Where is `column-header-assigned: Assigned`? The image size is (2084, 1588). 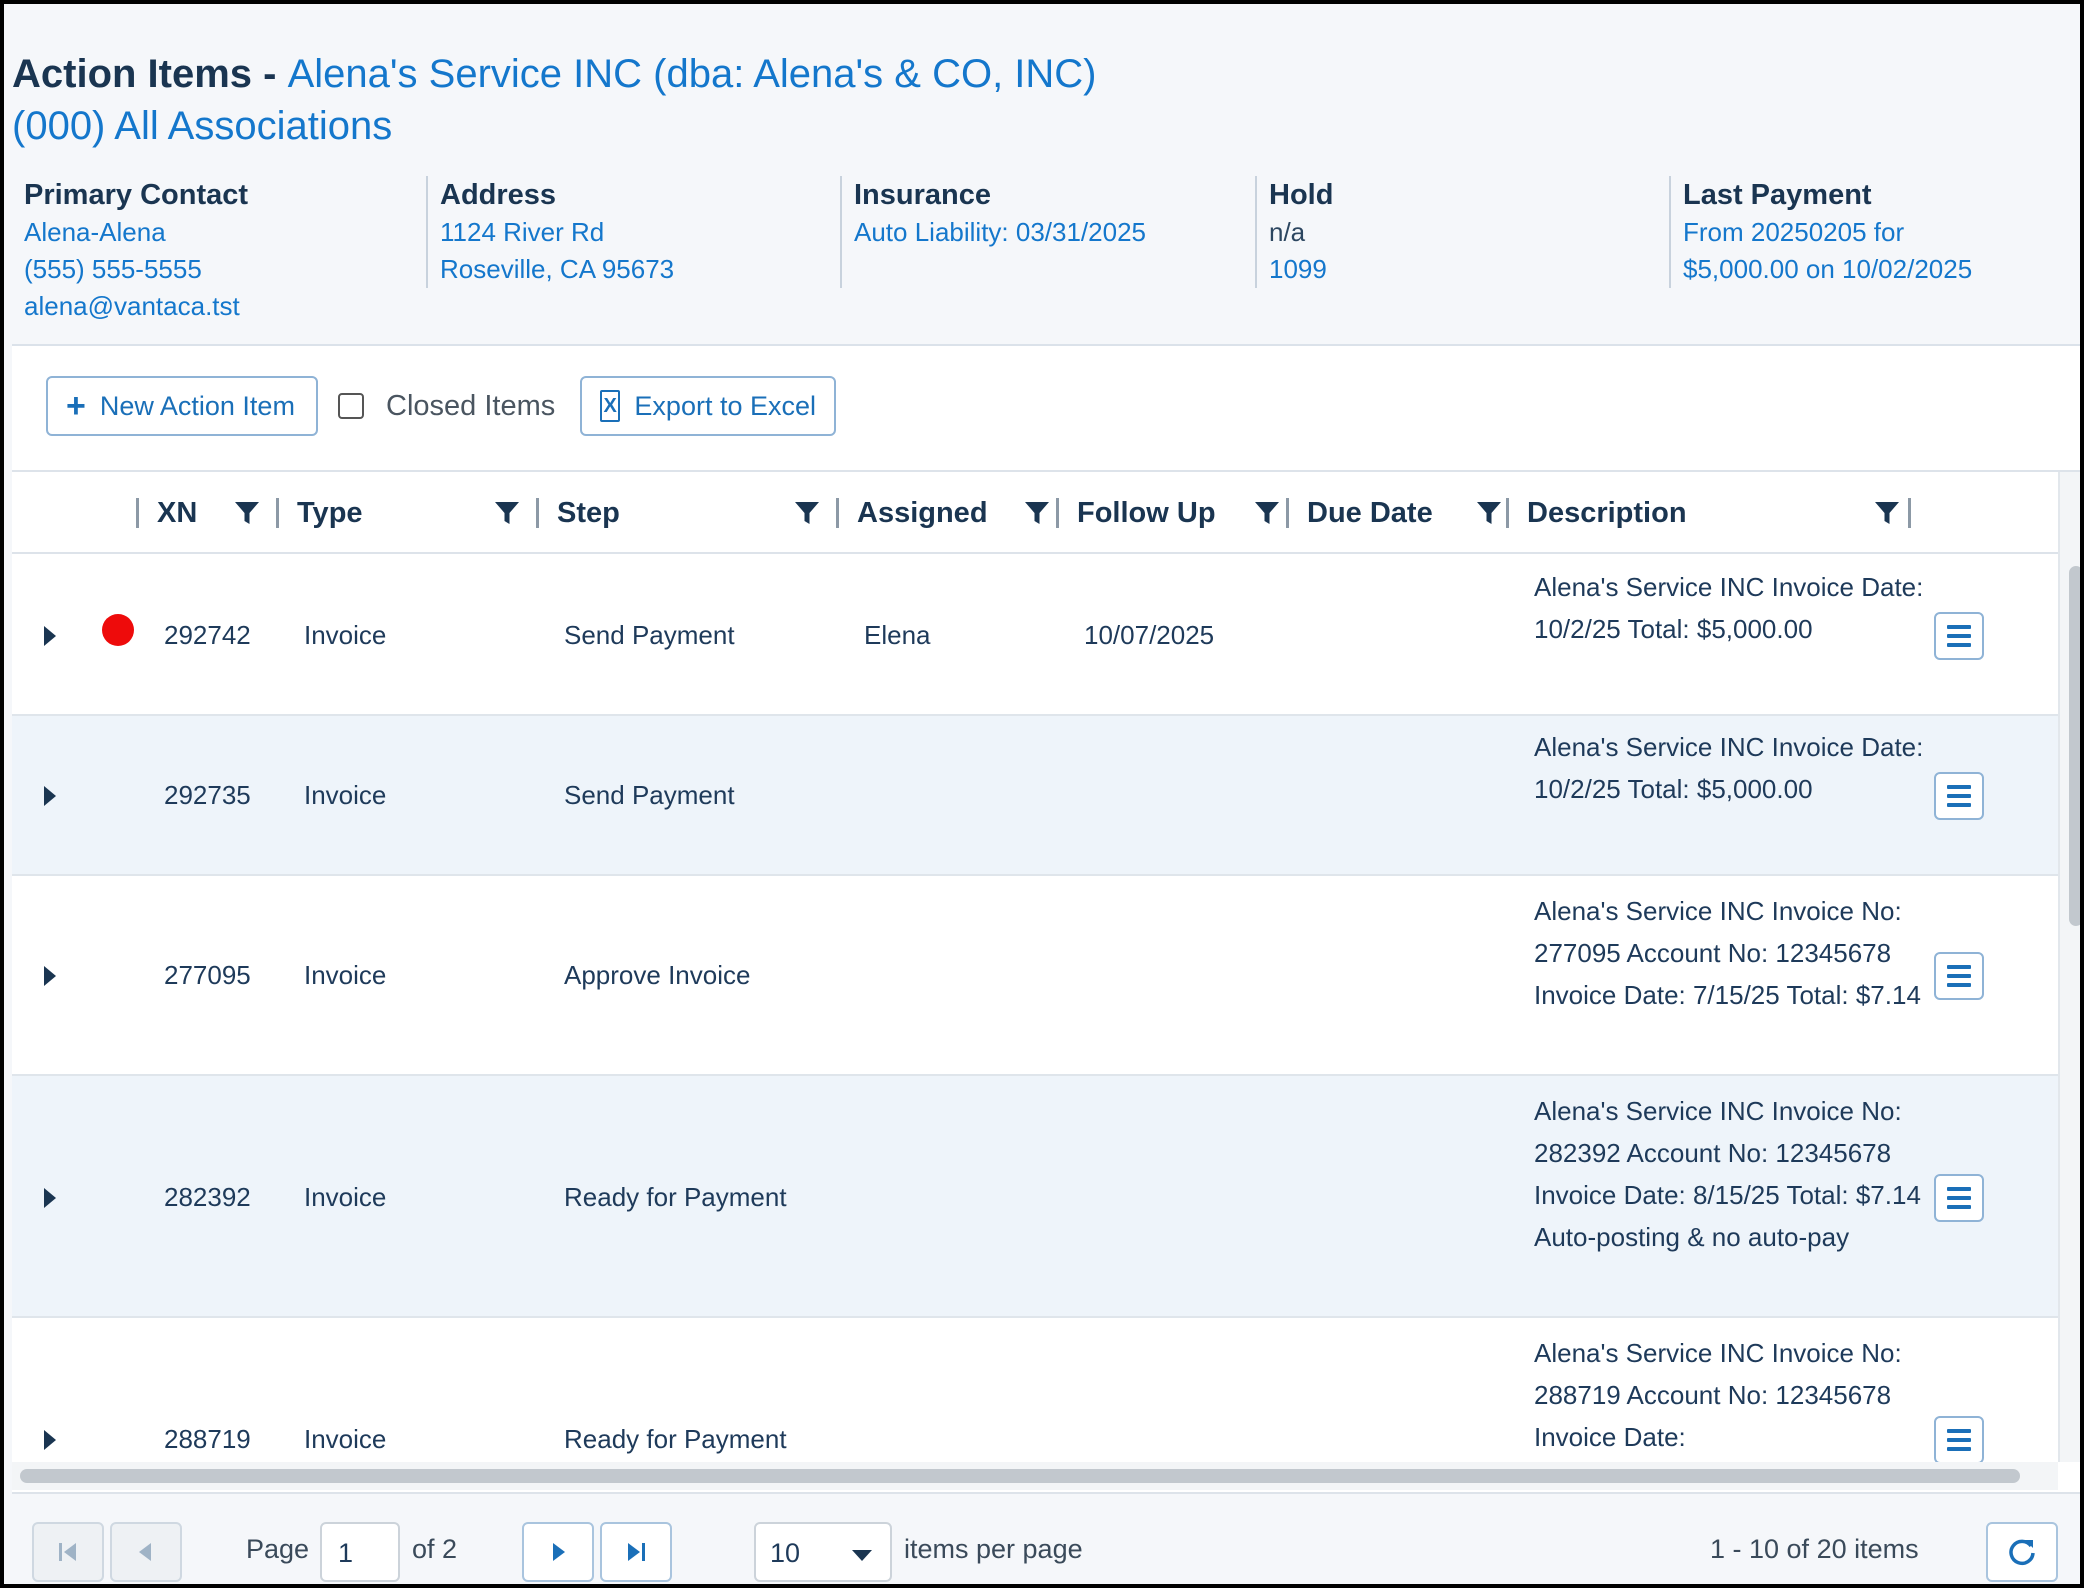 column-header-assigned: Assigned is located at coordinates (946, 513).